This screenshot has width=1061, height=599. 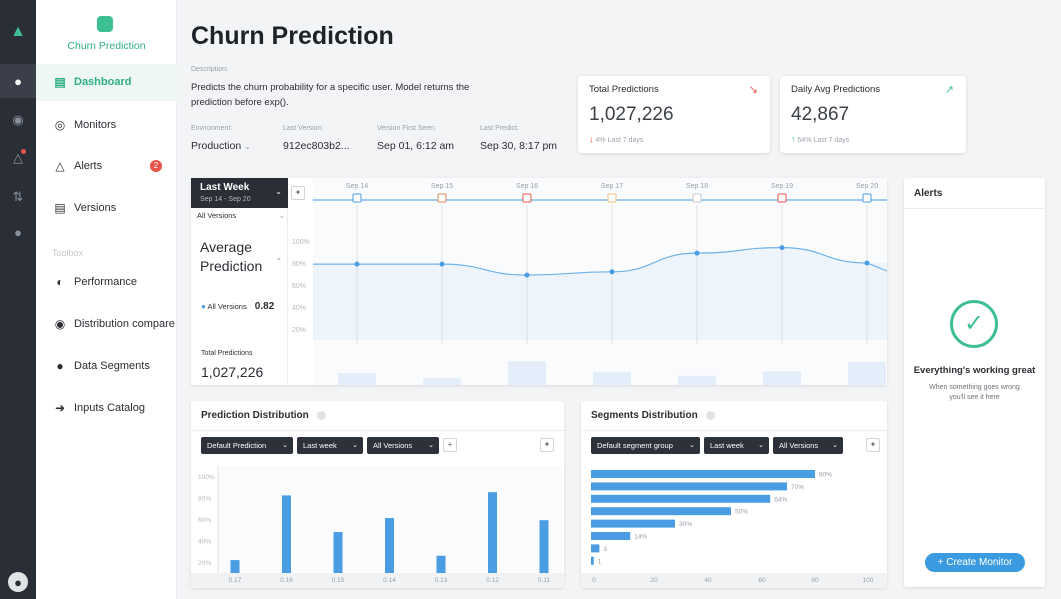 I want to click on prediction-select: Default Prediction ⌄, so click(x=247, y=445).